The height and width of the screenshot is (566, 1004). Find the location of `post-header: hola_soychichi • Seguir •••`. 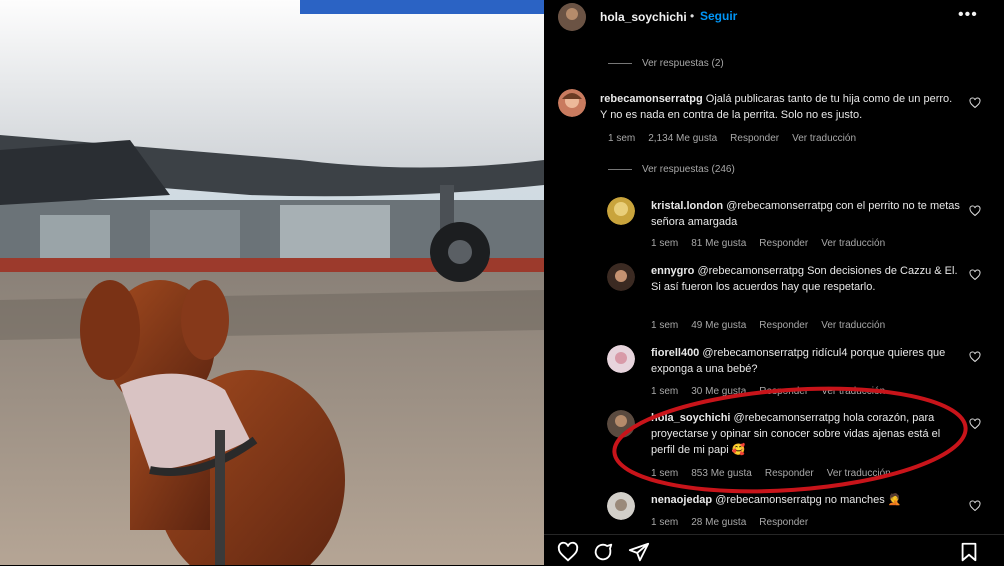

post-header: hola_soychichi • Seguir ••• is located at coordinates (774, 17).